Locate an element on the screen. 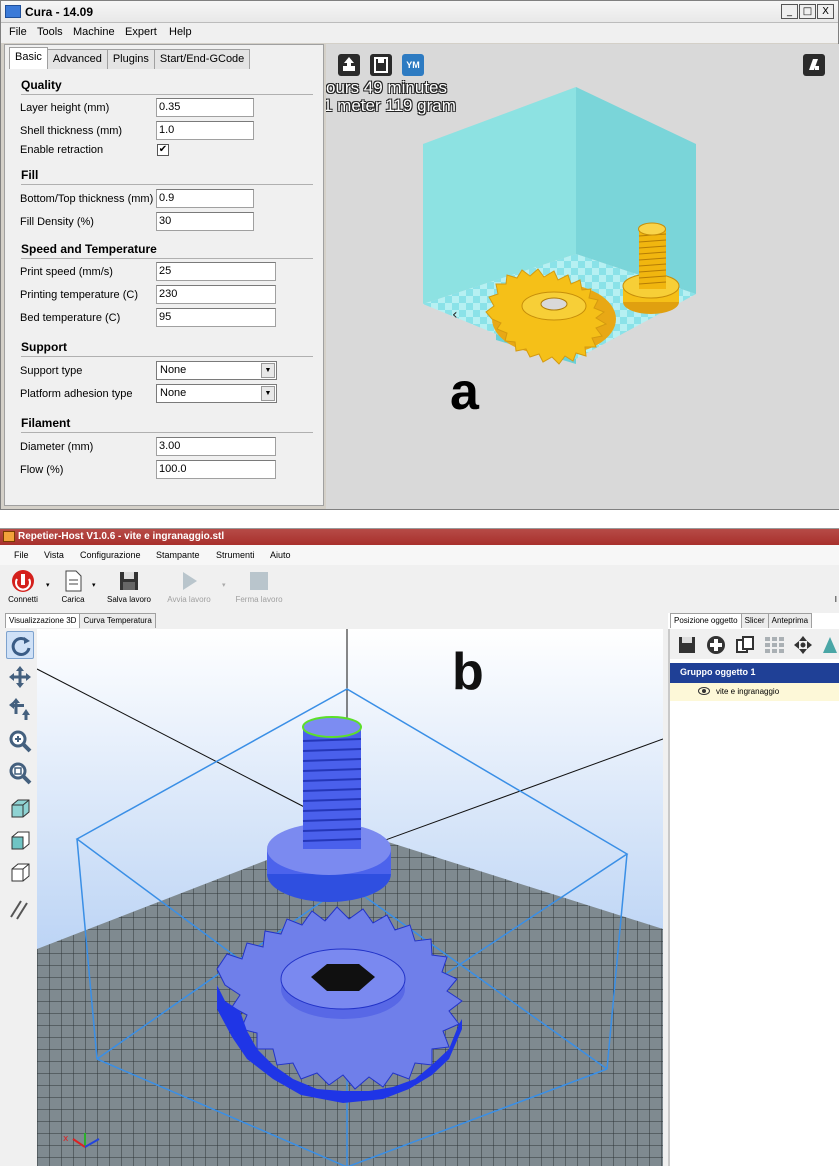 The width and height of the screenshot is (839, 1166). stop-job-button: Ferma lavoro is located at coordinates (259, 588).